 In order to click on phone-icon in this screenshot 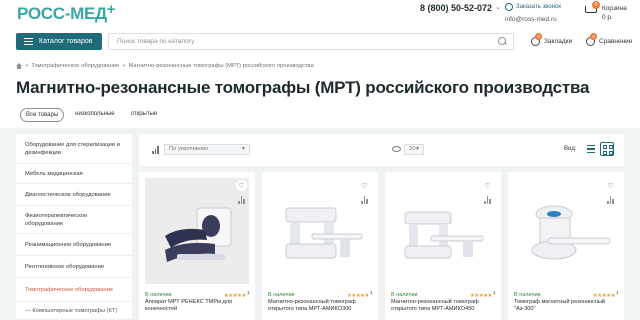, I will do `click(509, 7)`.